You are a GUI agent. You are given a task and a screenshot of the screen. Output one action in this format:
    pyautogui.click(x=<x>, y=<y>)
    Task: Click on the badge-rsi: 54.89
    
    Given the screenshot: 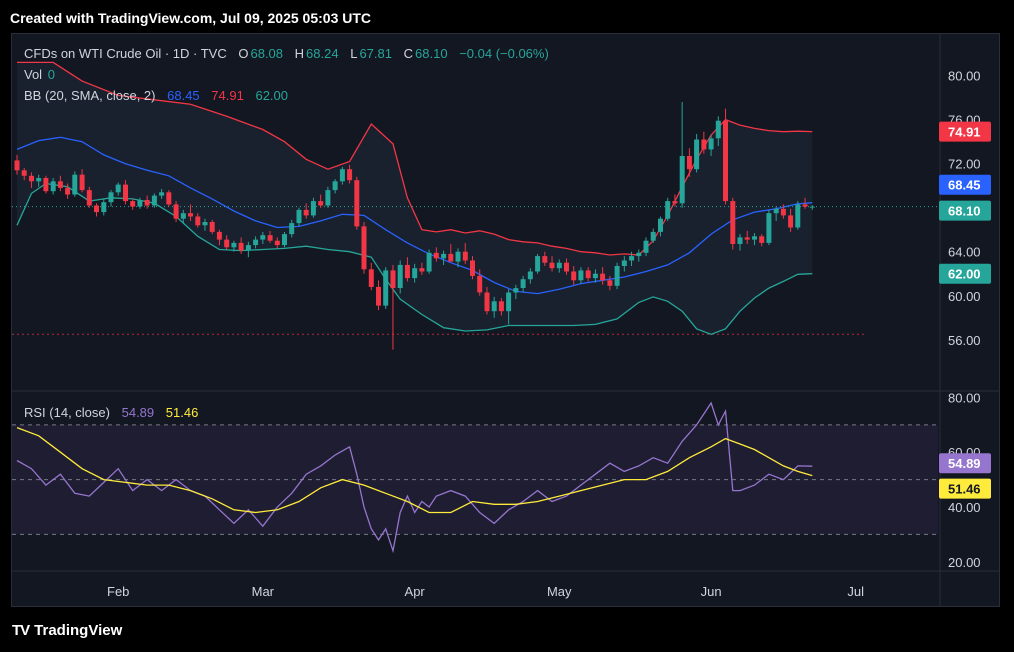 What is the action you would take?
    pyautogui.click(x=965, y=463)
    